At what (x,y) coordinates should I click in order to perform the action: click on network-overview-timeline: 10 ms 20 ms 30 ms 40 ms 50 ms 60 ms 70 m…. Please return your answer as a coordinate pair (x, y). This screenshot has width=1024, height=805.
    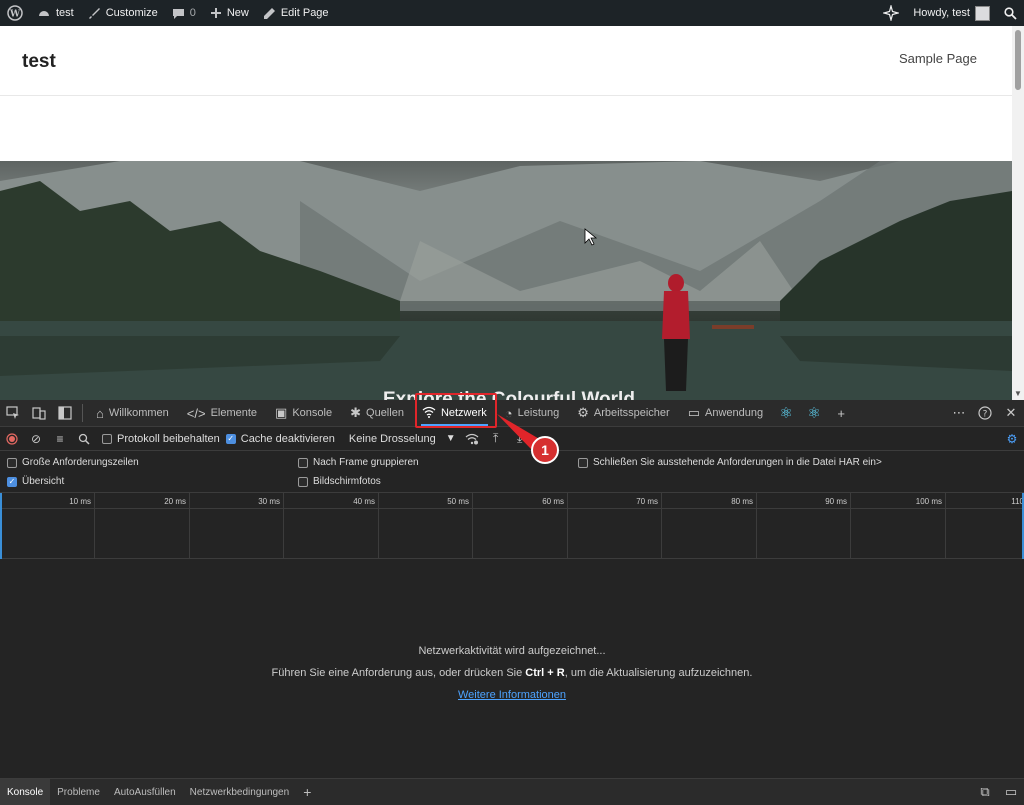
    Looking at the image, I should click on (512, 526).